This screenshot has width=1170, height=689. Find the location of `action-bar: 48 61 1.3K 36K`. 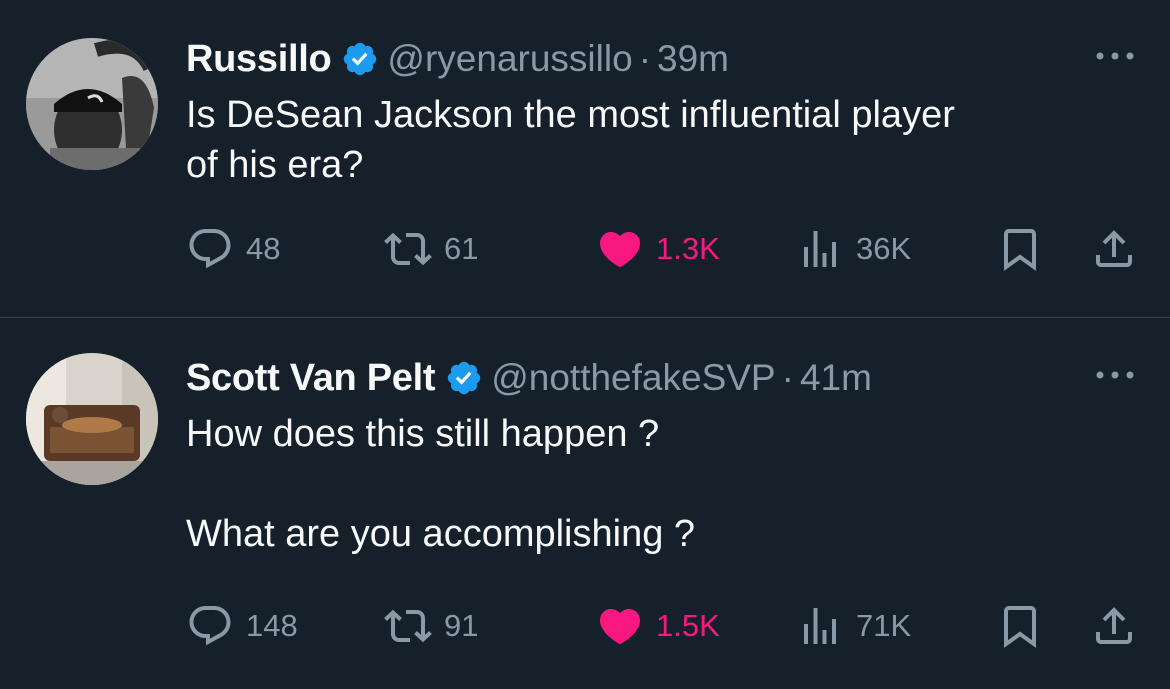

action-bar: 48 61 1.3K 36K is located at coordinates (666, 249).